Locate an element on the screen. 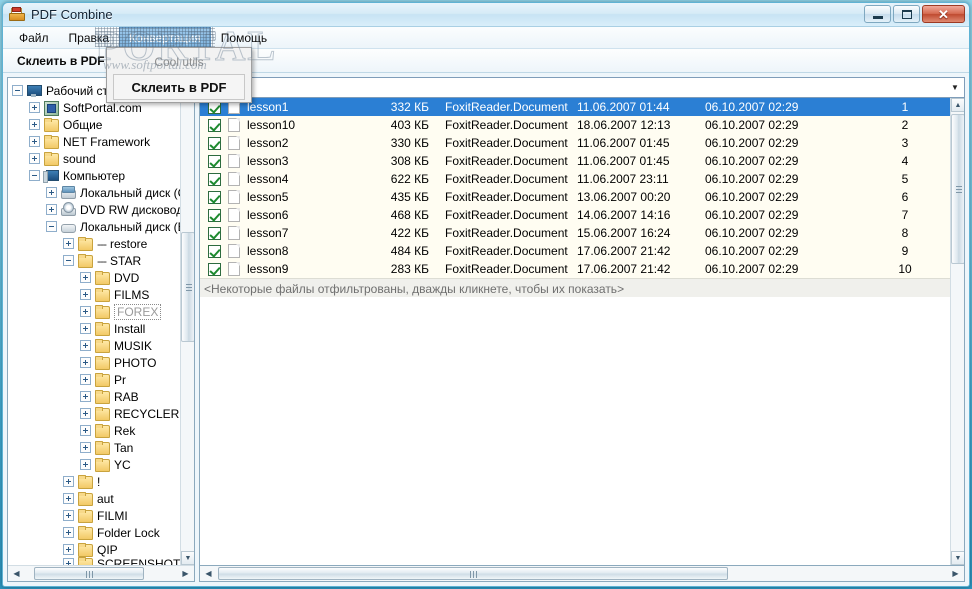 The image size is (972, 589). combine-to-pdf-button: Склеить в PDF is located at coordinates (61, 61).